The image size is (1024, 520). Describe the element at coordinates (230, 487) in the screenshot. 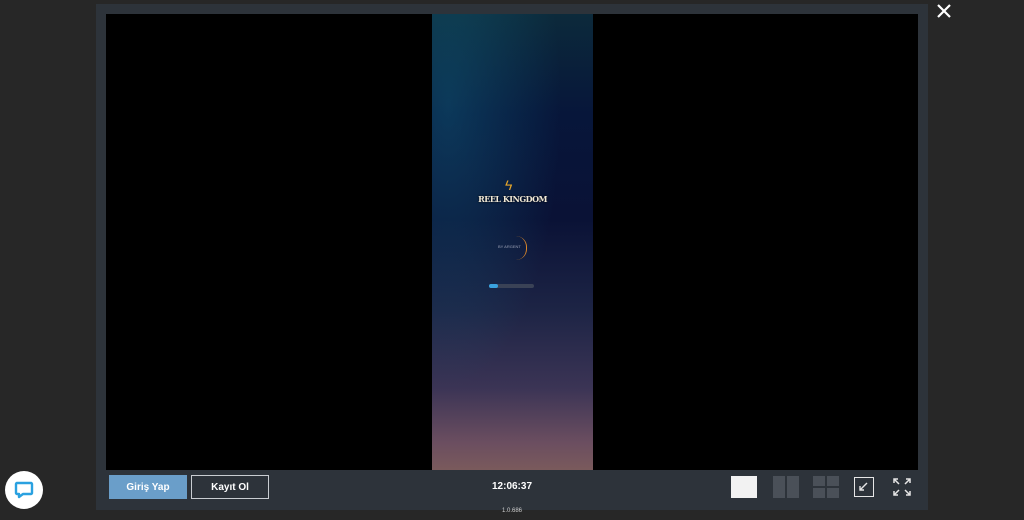

I see `register-button: Kayıt Ol` at that location.